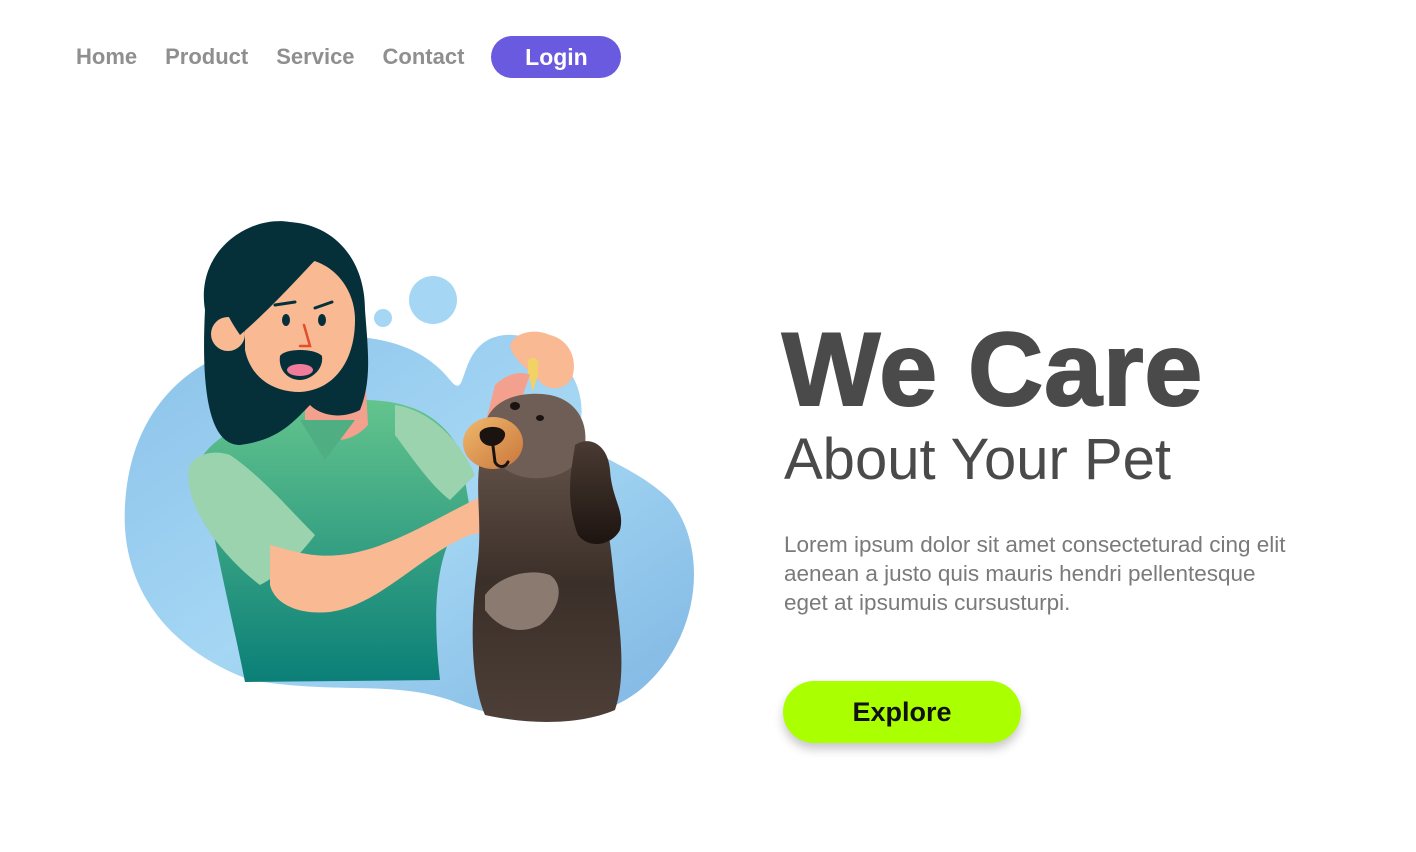 Image resolution: width=1416 pixels, height=852 pixels. What do you see at coordinates (106, 57) in the screenshot?
I see `nav-link-home: Home` at bounding box center [106, 57].